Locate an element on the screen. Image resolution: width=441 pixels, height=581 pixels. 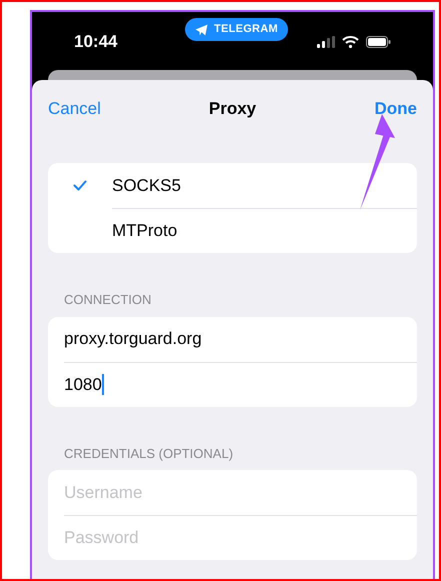
app-pill: TELEGRAM is located at coordinates (236, 29).